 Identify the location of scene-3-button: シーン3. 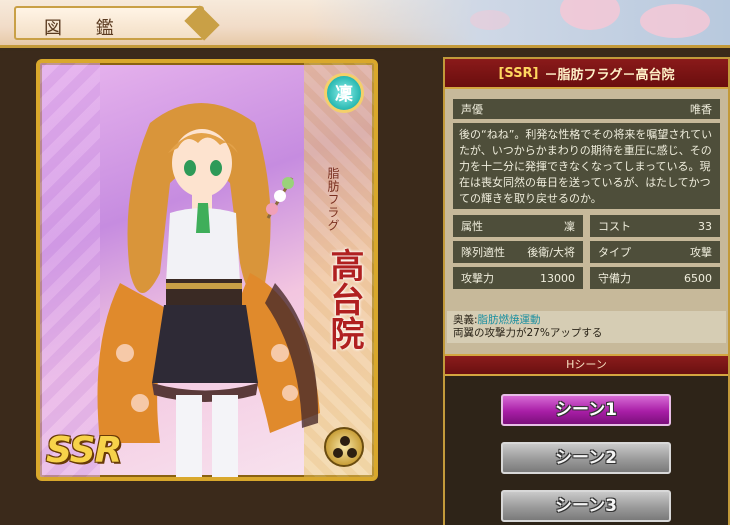
(586, 506).